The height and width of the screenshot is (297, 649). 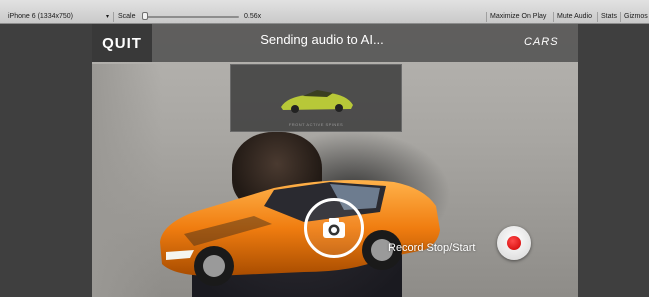 I want to click on record-label: Record Stop/Start, so click(x=432, y=248).